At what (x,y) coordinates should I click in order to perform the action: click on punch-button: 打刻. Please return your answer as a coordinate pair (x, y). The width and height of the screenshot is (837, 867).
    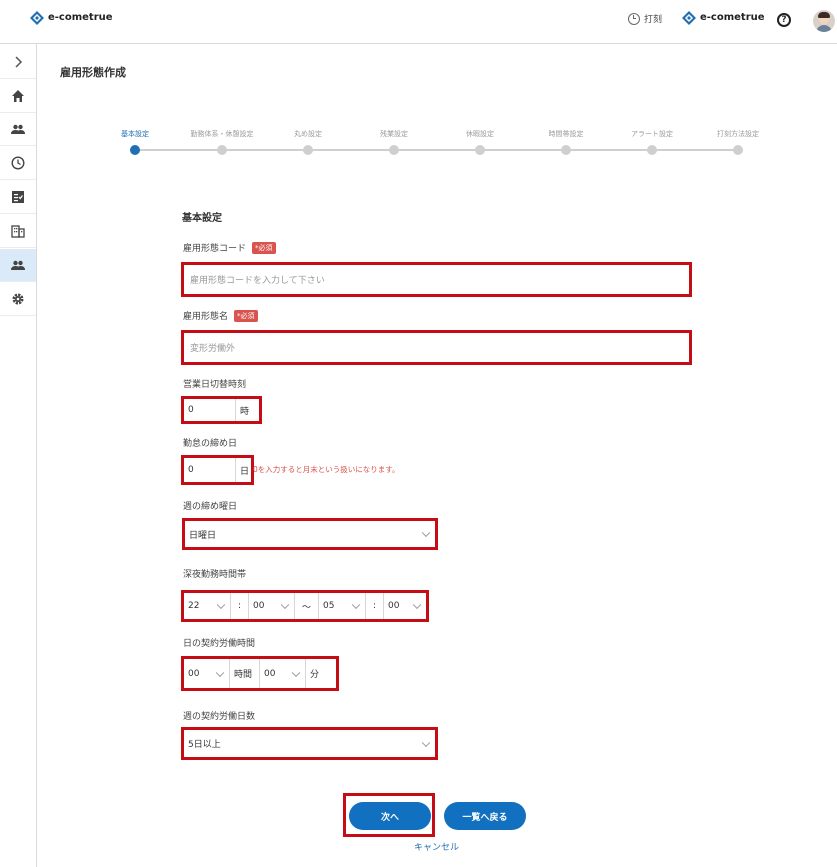
    Looking at the image, I should click on (645, 18).